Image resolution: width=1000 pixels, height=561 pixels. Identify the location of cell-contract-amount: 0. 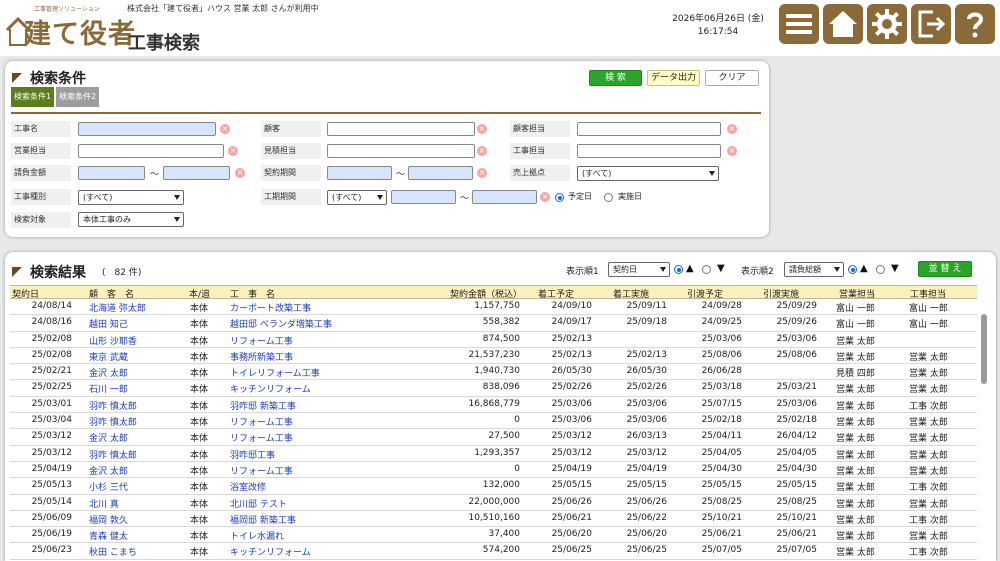
(517, 468).